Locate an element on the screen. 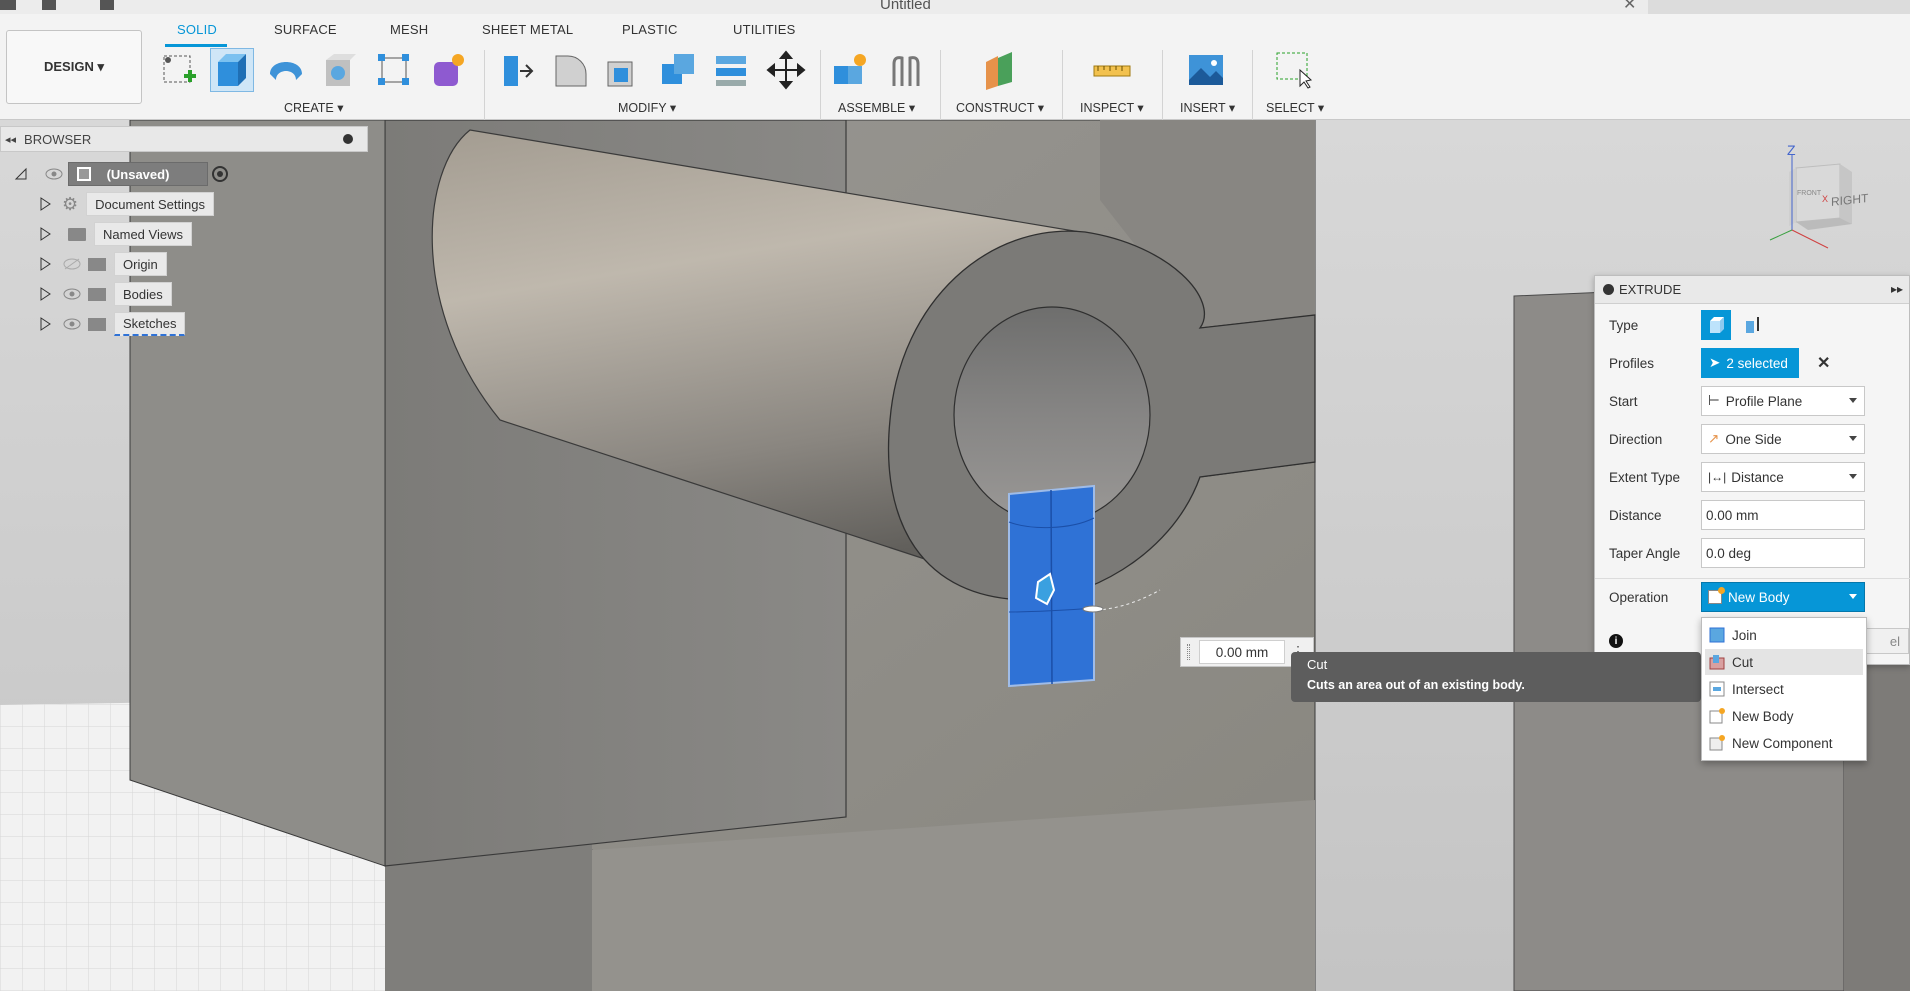 The image size is (1910, 991). browser-pin-icon is located at coordinates (348, 139).